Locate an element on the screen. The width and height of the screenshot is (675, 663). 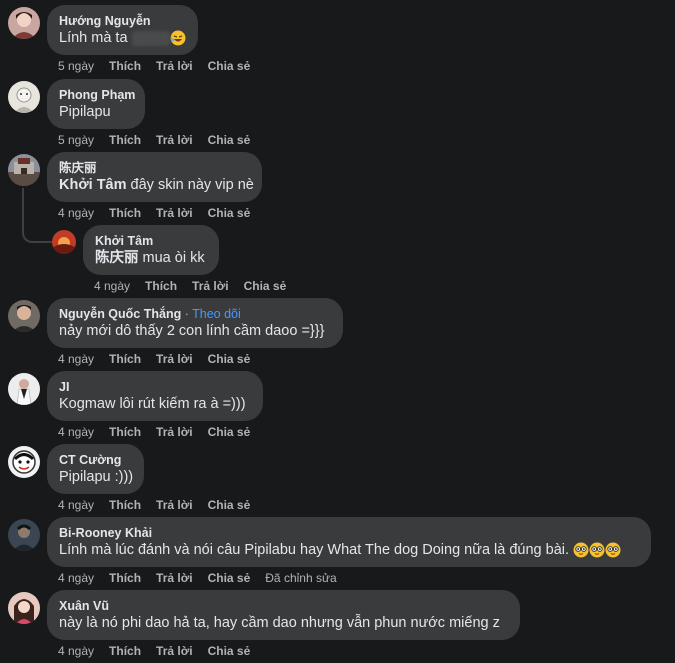
comment-actions: 4 ngày Thích Trả lời Chia sẻ Đã chỉnh sửa is located at coordinates (205, 578).